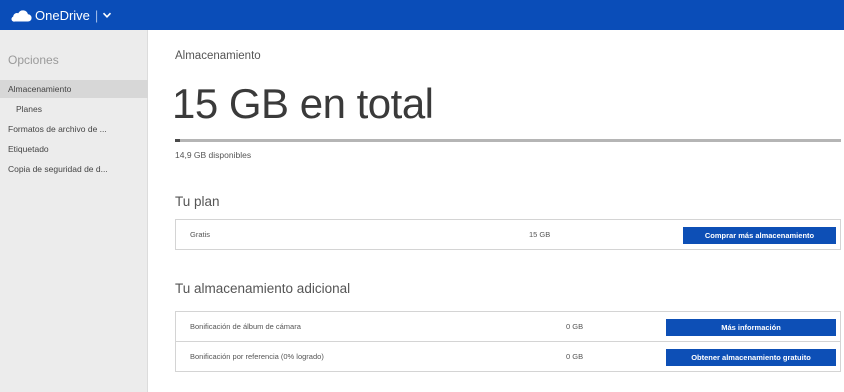 The height and width of the screenshot is (392, 844). What do you see at coordinates (303, 103) in the screenshot?
I see `storage-total: 15 GB en total` at bounding box center [303, 103].